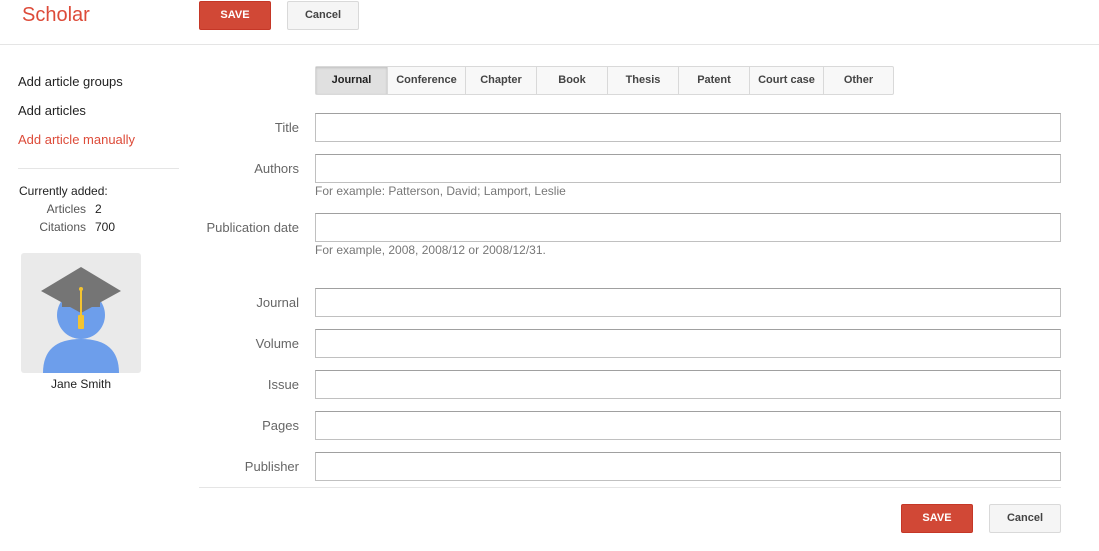  Describe the element at coordinates (426, 80) in the screenshot. I see `tab-conference: Conference` at that location.